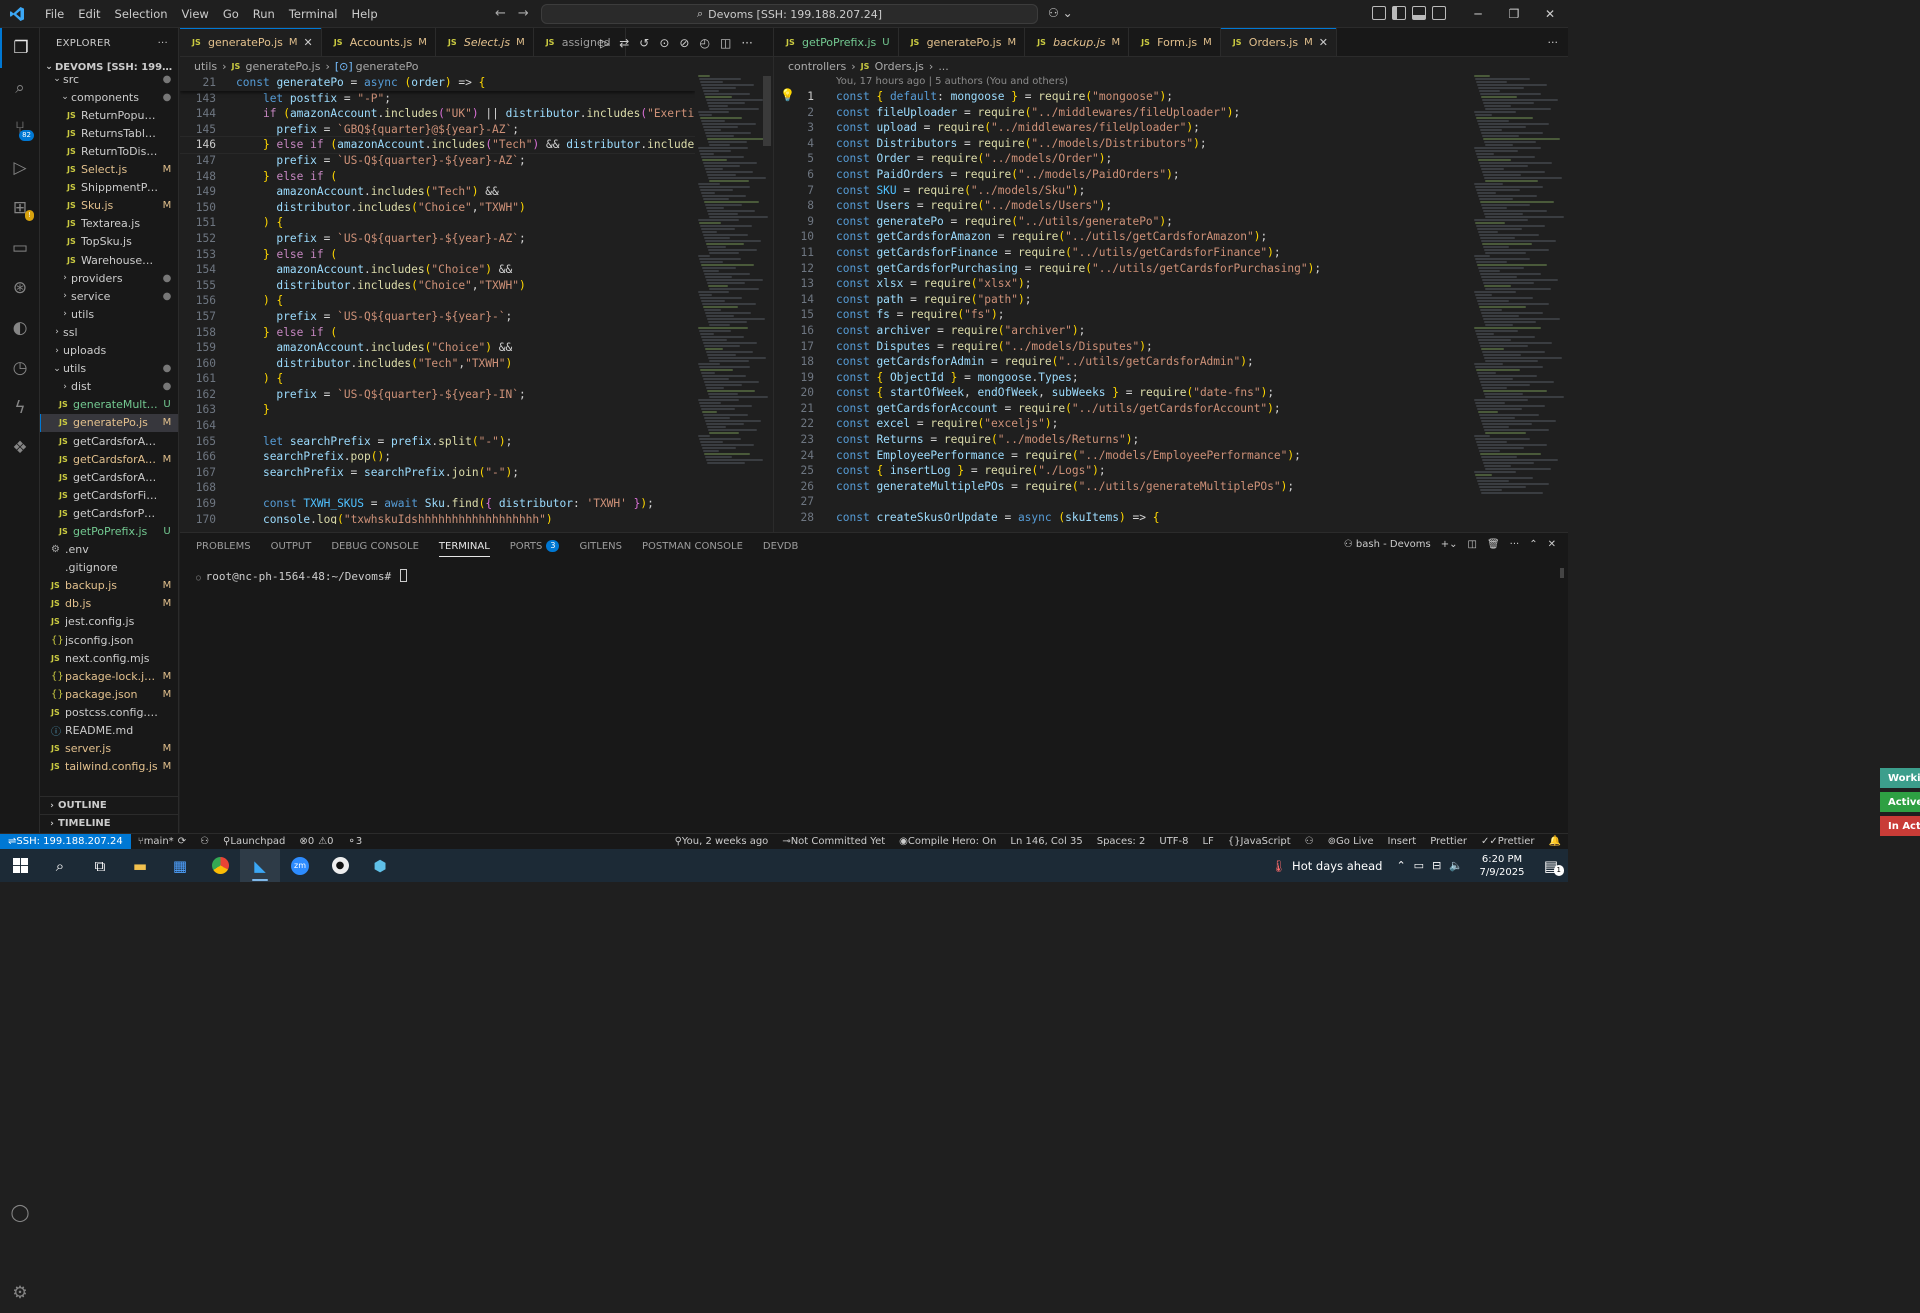 This screenshot has width=1920, height=1313. What do you see at coordinates (109, 97) in the screenshot?
I see `tree-item: ⌄ components ●` at bounding box center [109, 97].